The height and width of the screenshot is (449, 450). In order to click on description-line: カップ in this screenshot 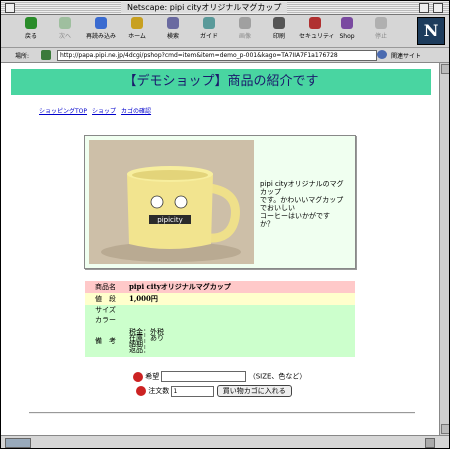, I will do `click(270, 192)`.